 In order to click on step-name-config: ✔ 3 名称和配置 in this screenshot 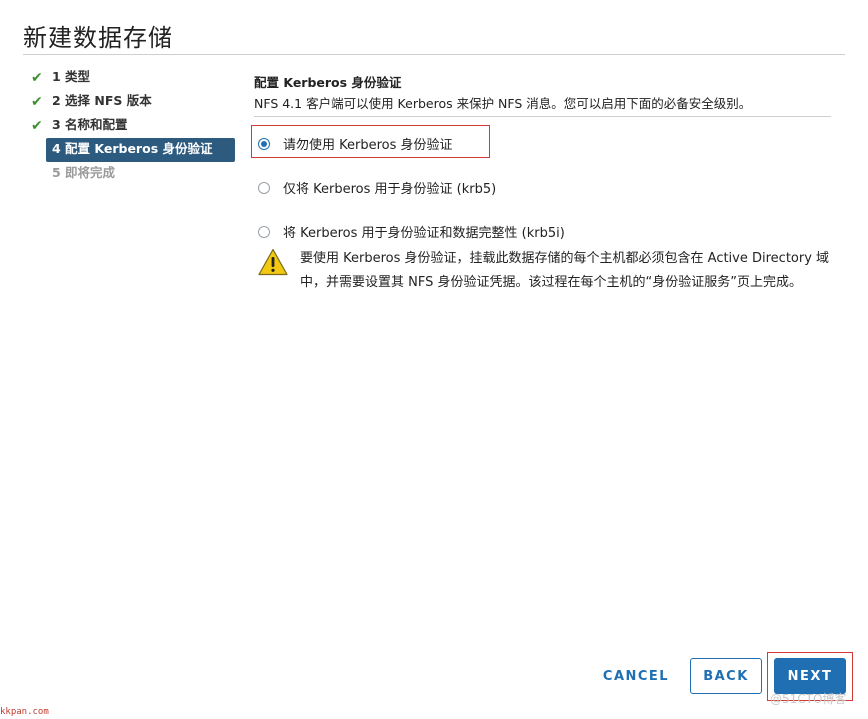, I will do `click(133, 126)`.